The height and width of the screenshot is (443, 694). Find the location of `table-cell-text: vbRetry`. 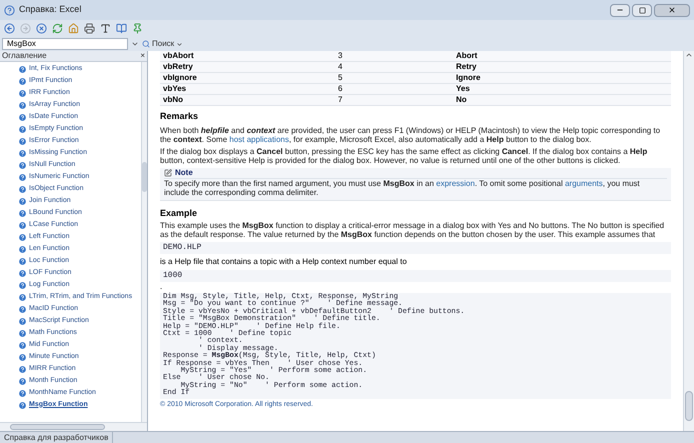

table-cell-text: vbRetry is located at coordinates (178, 67).